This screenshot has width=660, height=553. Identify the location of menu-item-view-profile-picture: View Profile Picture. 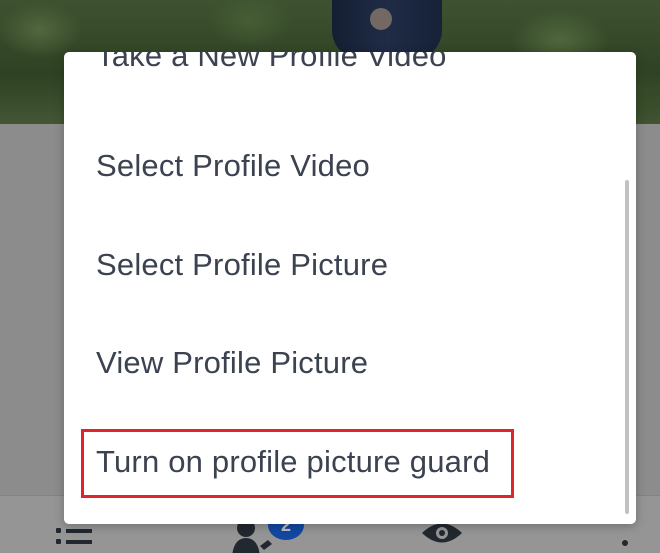
(232, 363).